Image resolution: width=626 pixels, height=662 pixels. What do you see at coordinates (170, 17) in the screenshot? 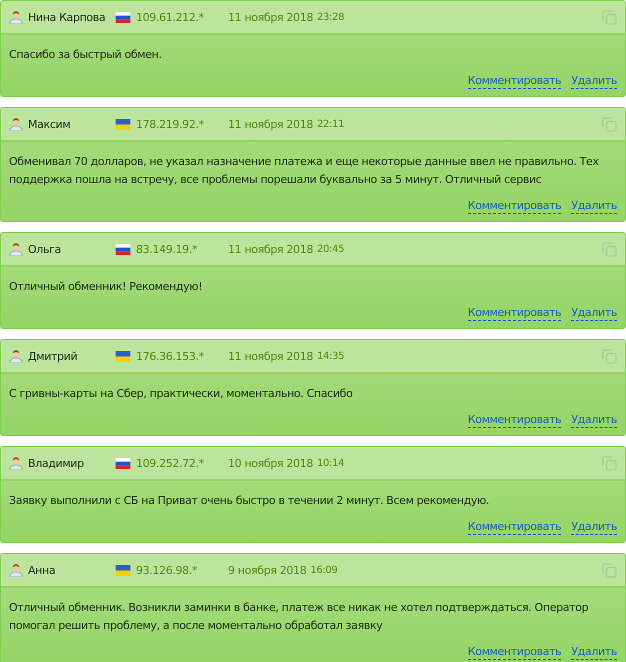
I see `ip-address: 109.61.212.*` at bounding box center [170, 17].